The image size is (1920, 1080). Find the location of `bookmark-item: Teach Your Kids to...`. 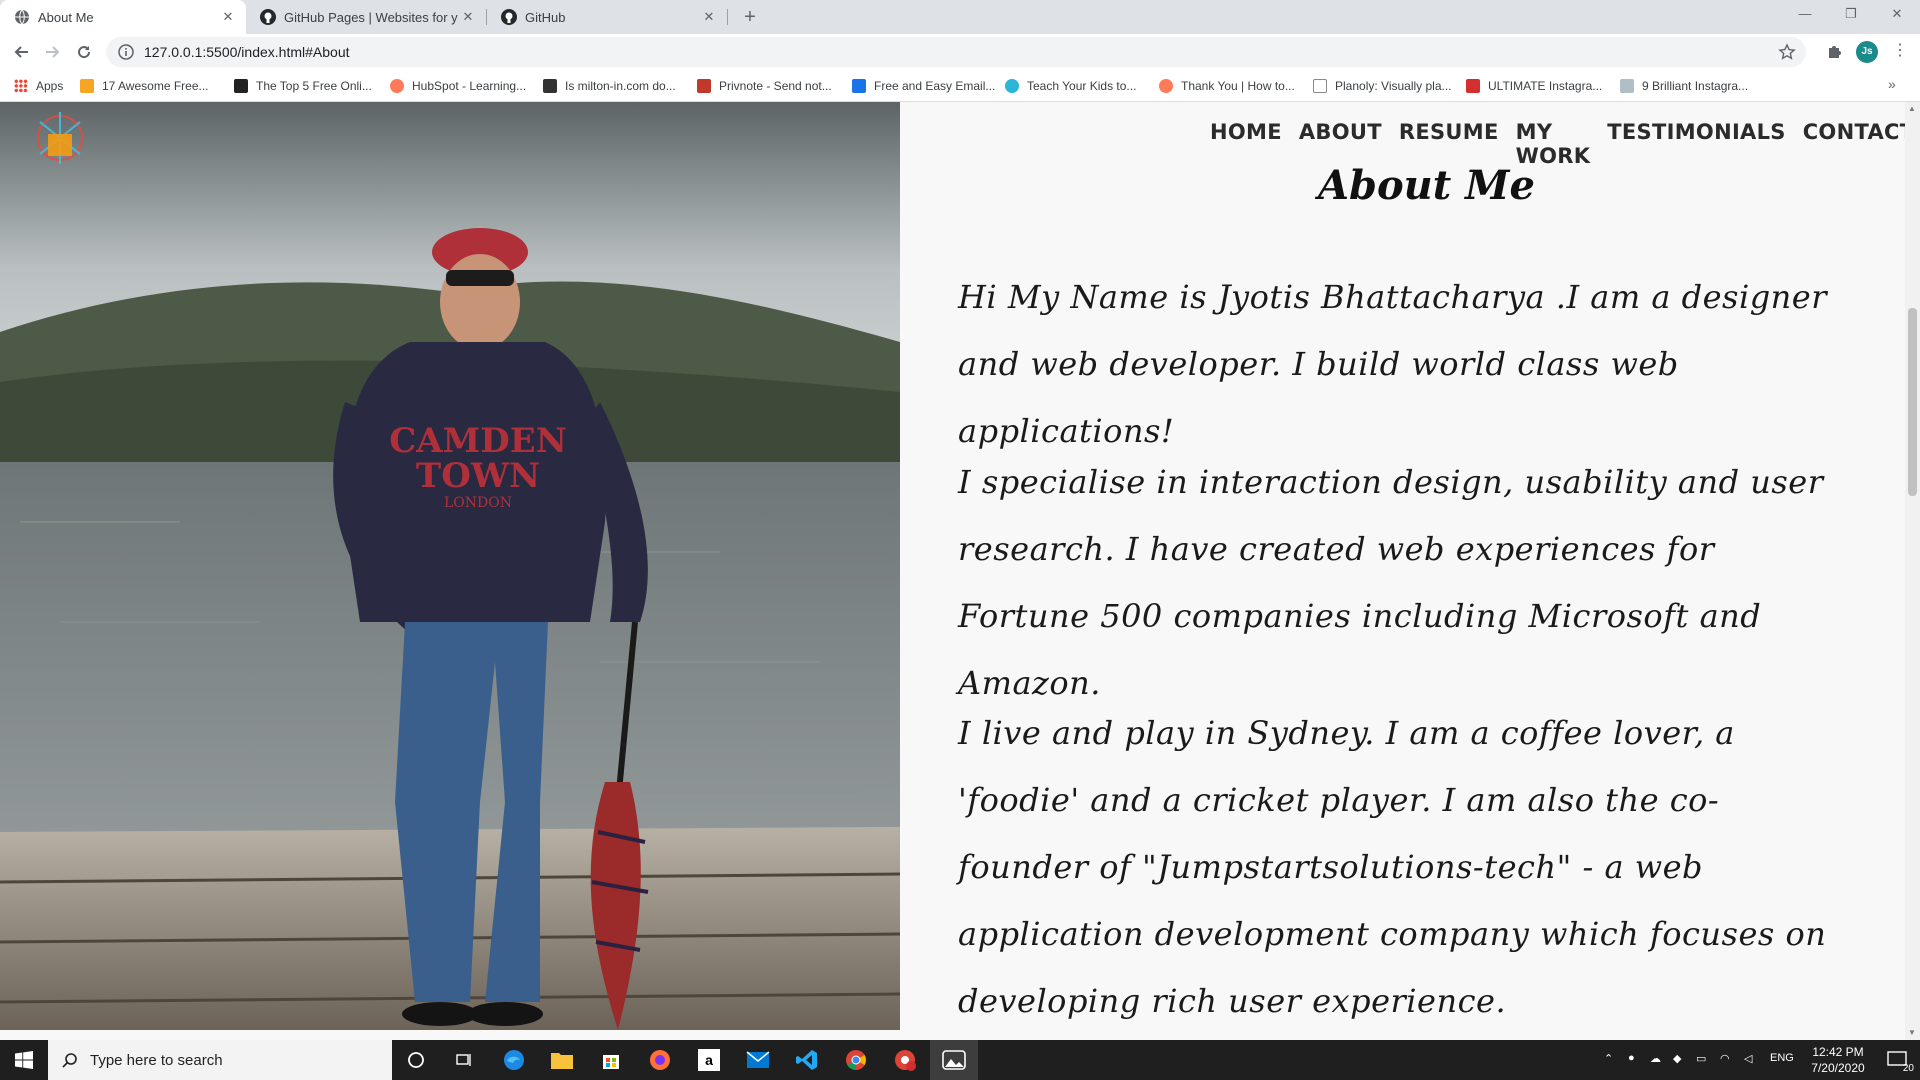

bookmark-item: Teach Your Kids to... is located at coordinates (1070, 86).